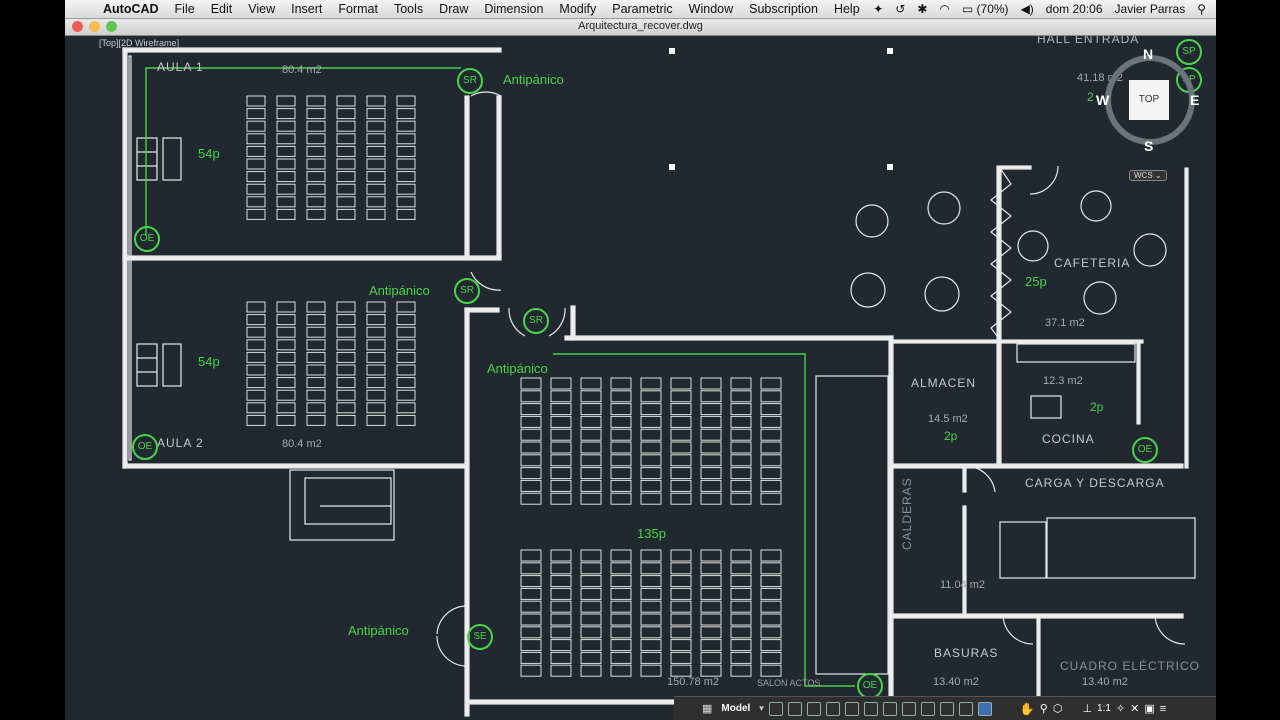 This screenshot has width=1280, height=720. Describe the element at coordinates (1120, 708) in the screenshot. I see `annotation-visibility-icon: ✧` at that location.